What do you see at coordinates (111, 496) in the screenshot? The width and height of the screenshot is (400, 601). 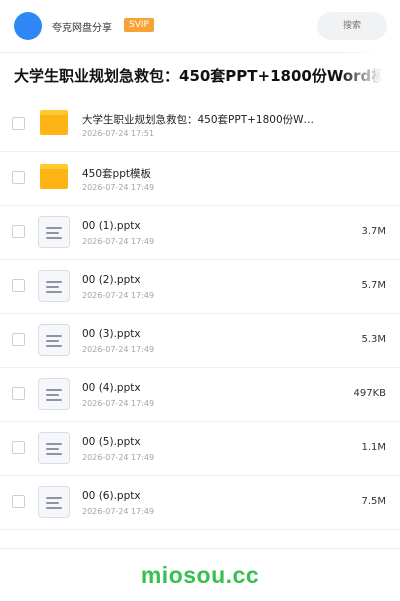 I see `item-name: 00 (6).pptx` at bounding box center [111, 496].